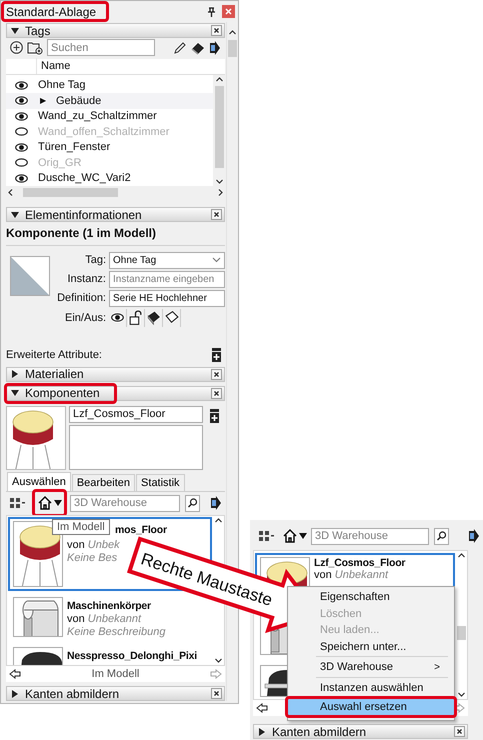 Image resolution: width=483 pixels, height=740 pixels. Describe the element at coordinates (132, 656) in the screenshot. I see `component-name: Nesspresso_Delonghi_Pixi` at that location.